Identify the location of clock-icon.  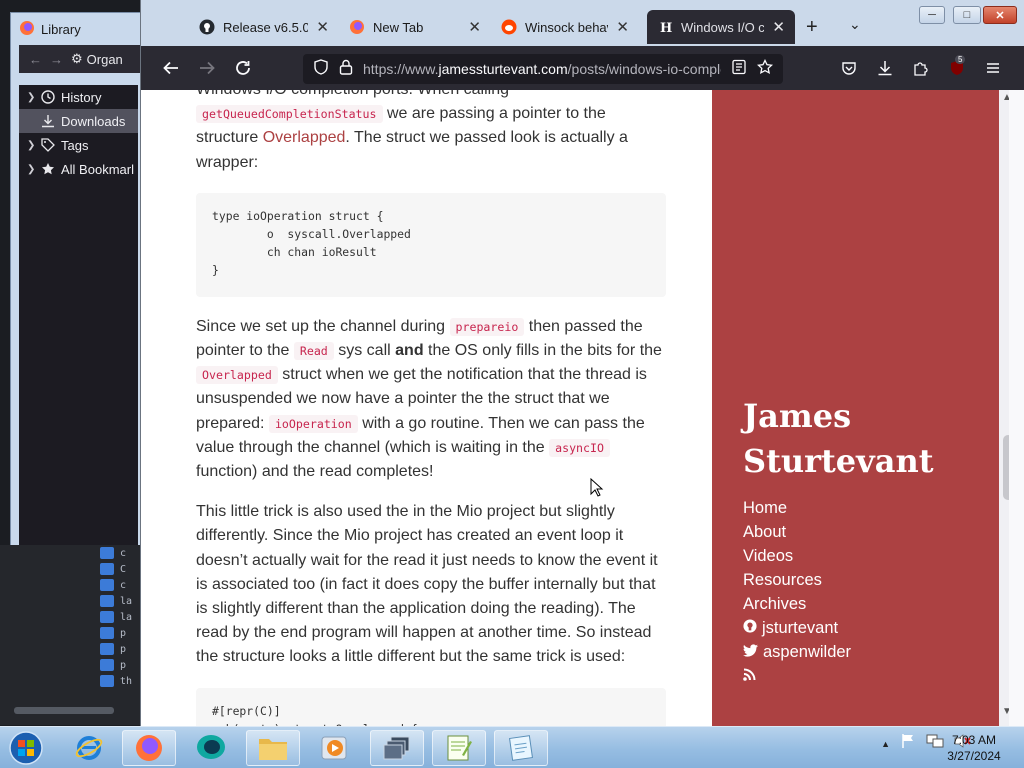
(48, 97).